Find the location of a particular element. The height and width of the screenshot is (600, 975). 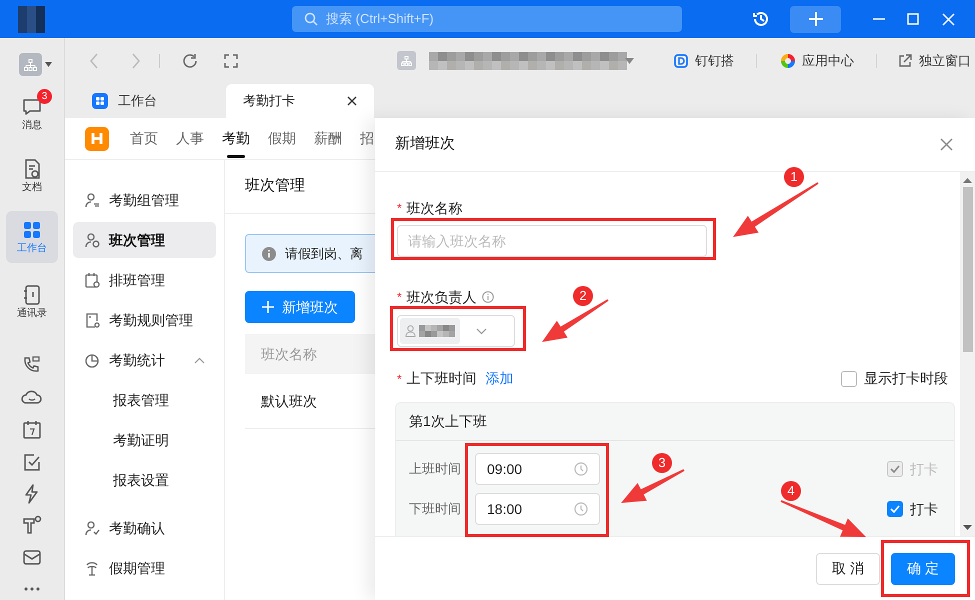

tab: 考勤打卡 is located at coordinates (300, 101).